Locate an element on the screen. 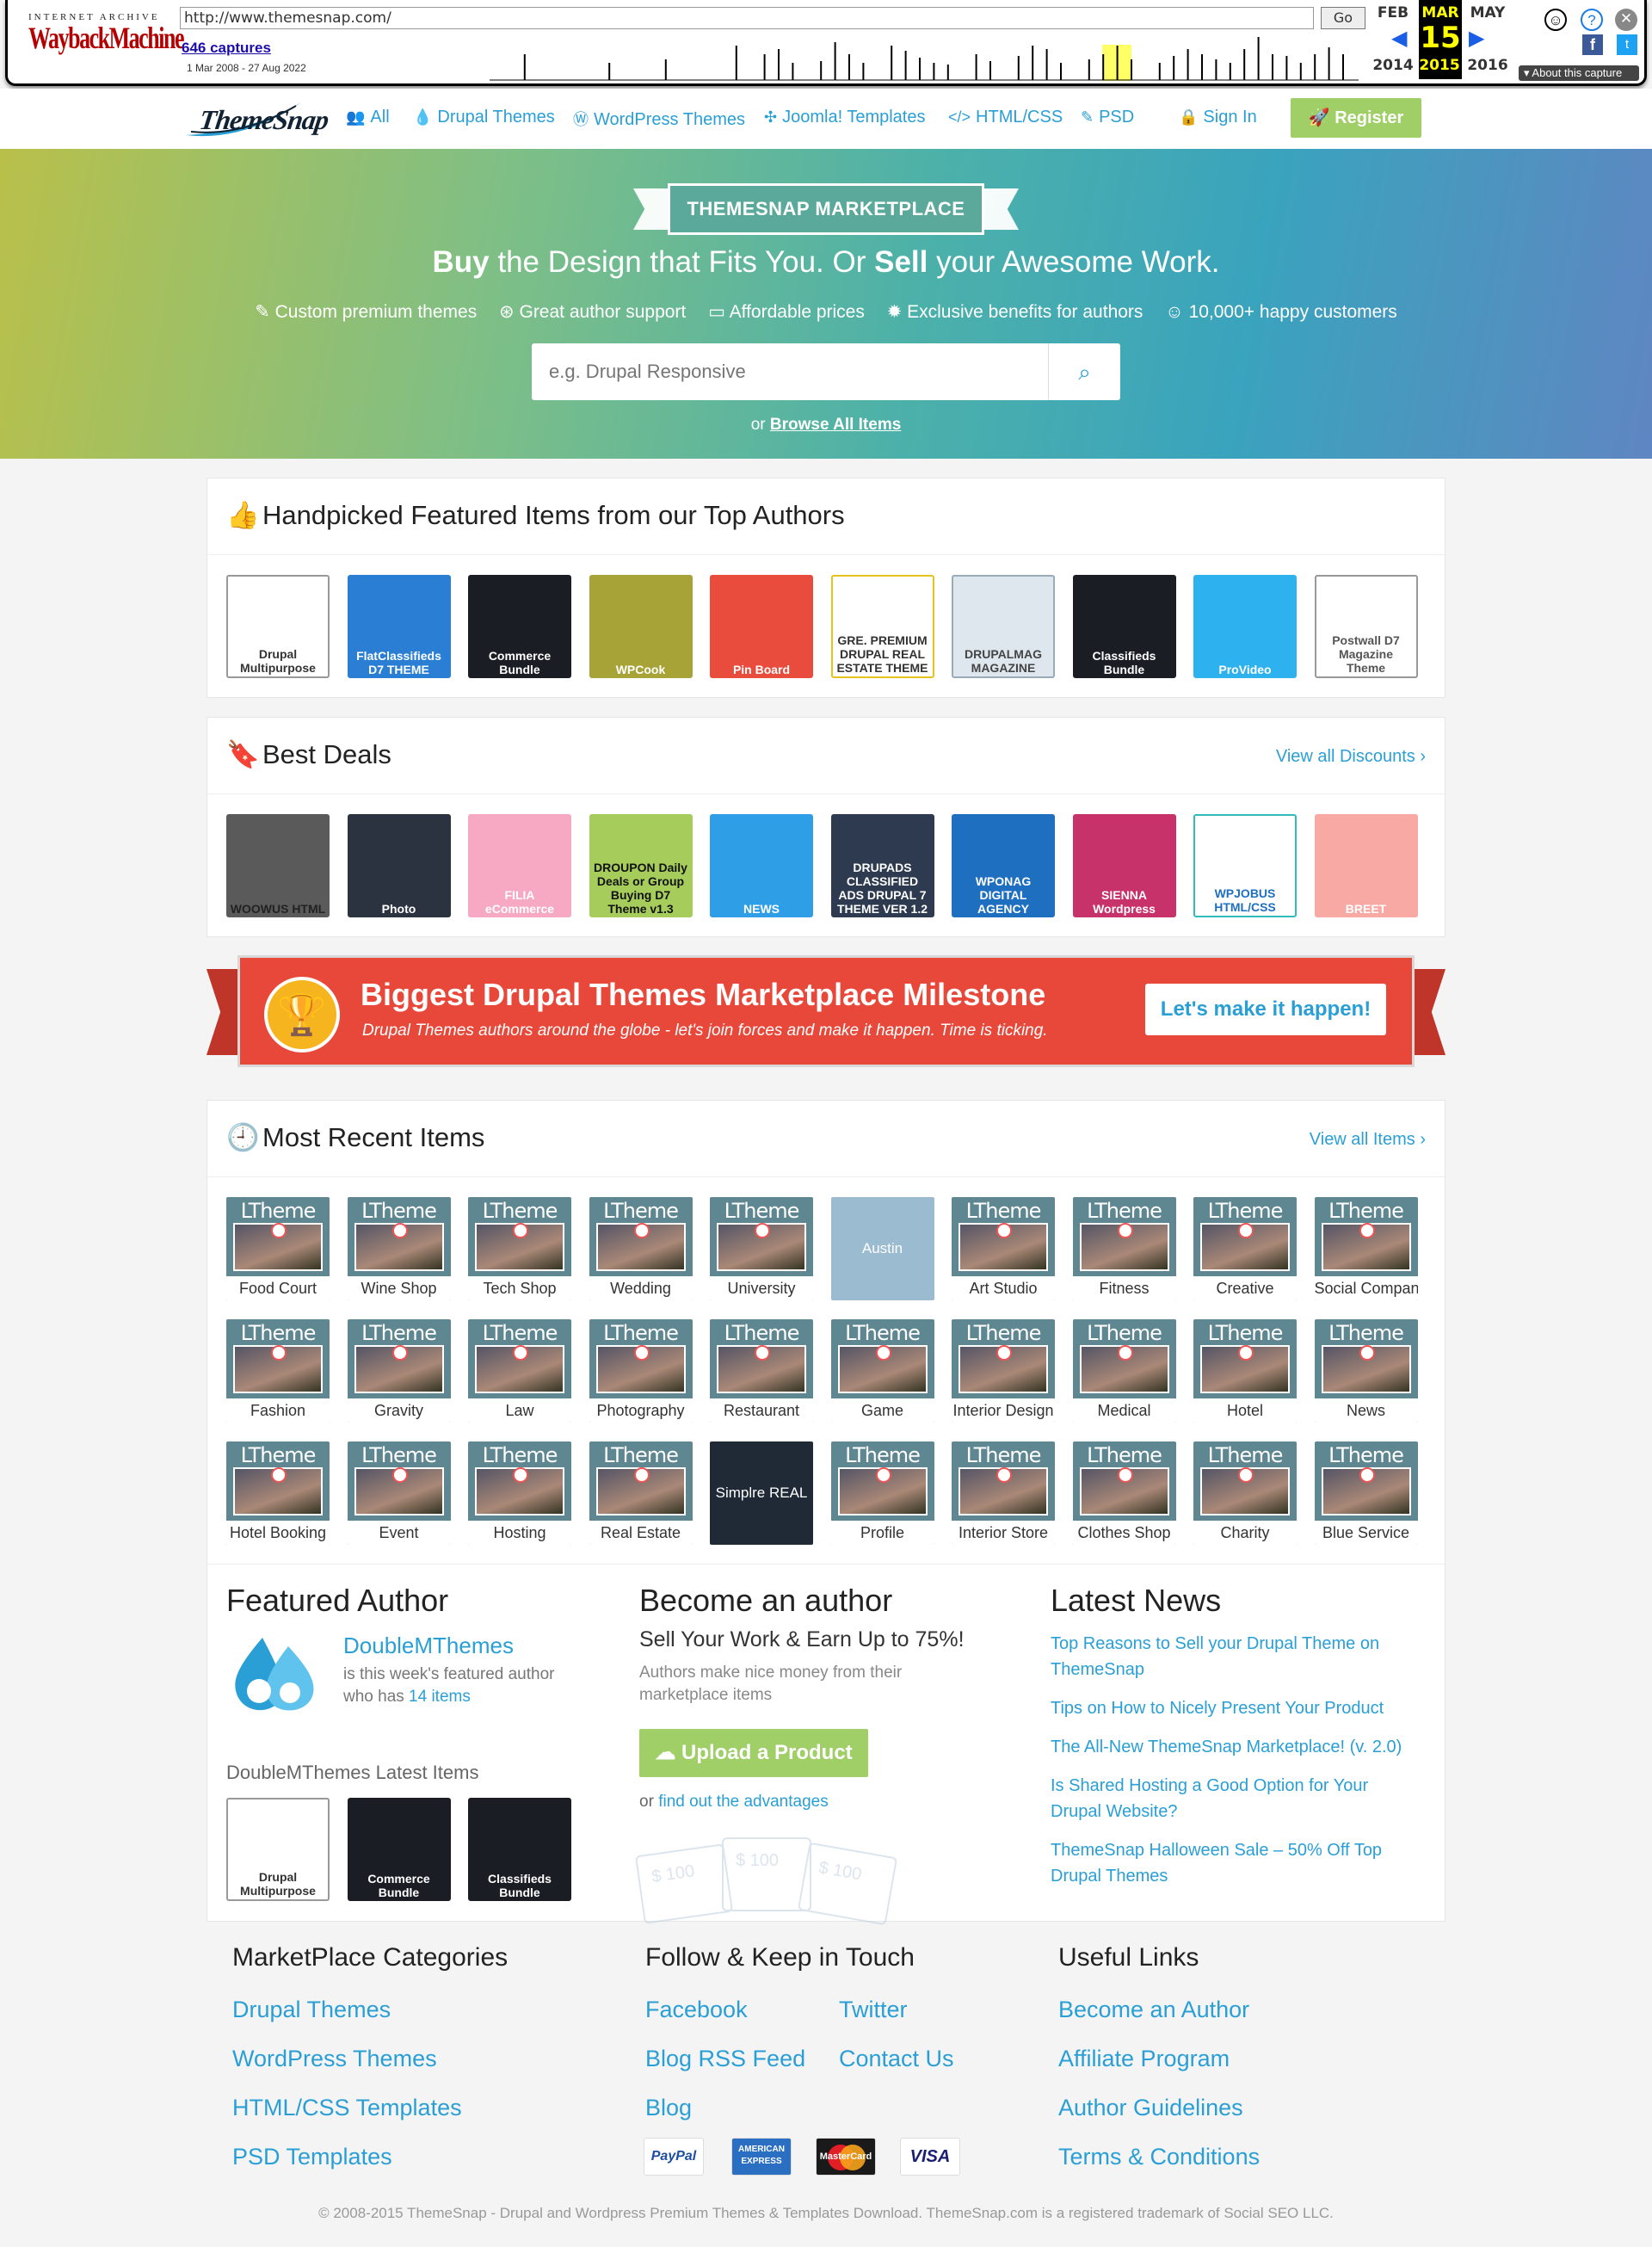 This screenshot has height=2247, width=1652. featured-item: Classifieds Bundle is located at coordinates (1124, 626).